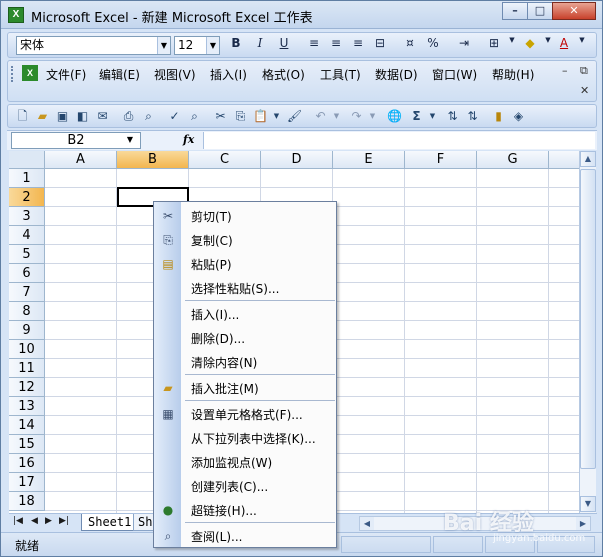 This screenshot has height=557, width=603. Describe the element at coordinates (102, 116) in the screenshot. I see `email-icon: ✉` at that location.